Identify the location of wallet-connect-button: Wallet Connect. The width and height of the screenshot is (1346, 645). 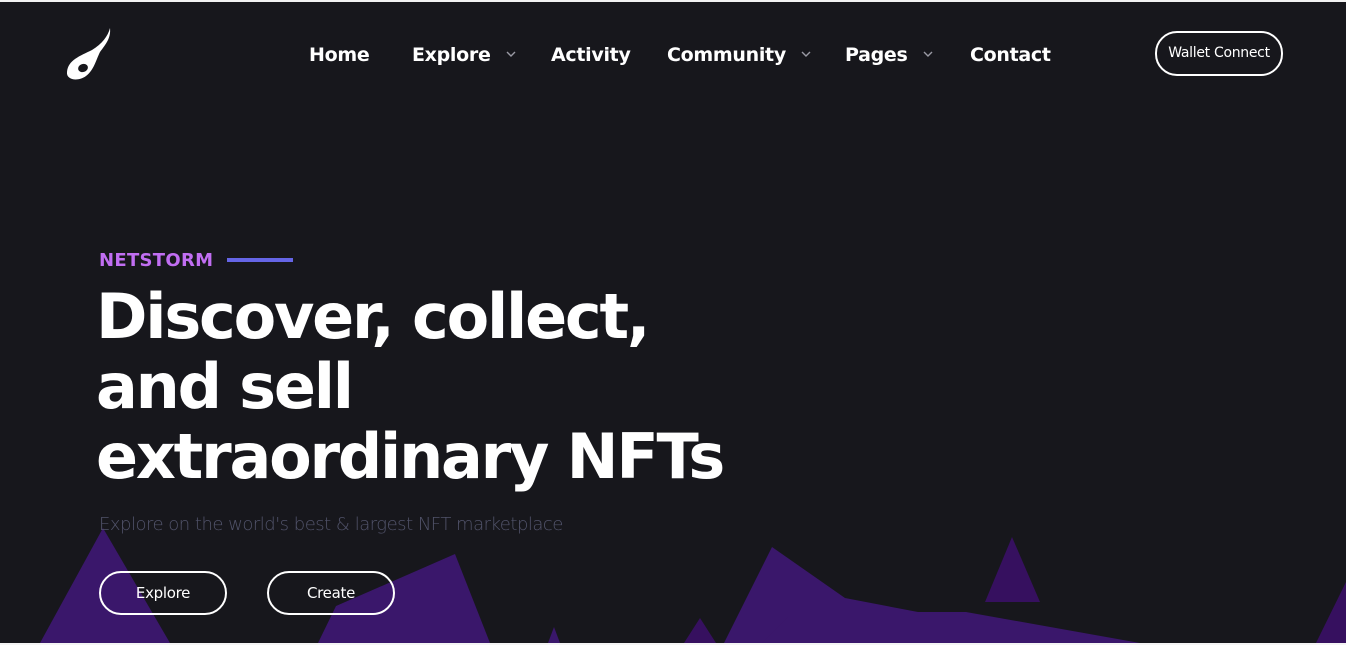
(1219, 53).